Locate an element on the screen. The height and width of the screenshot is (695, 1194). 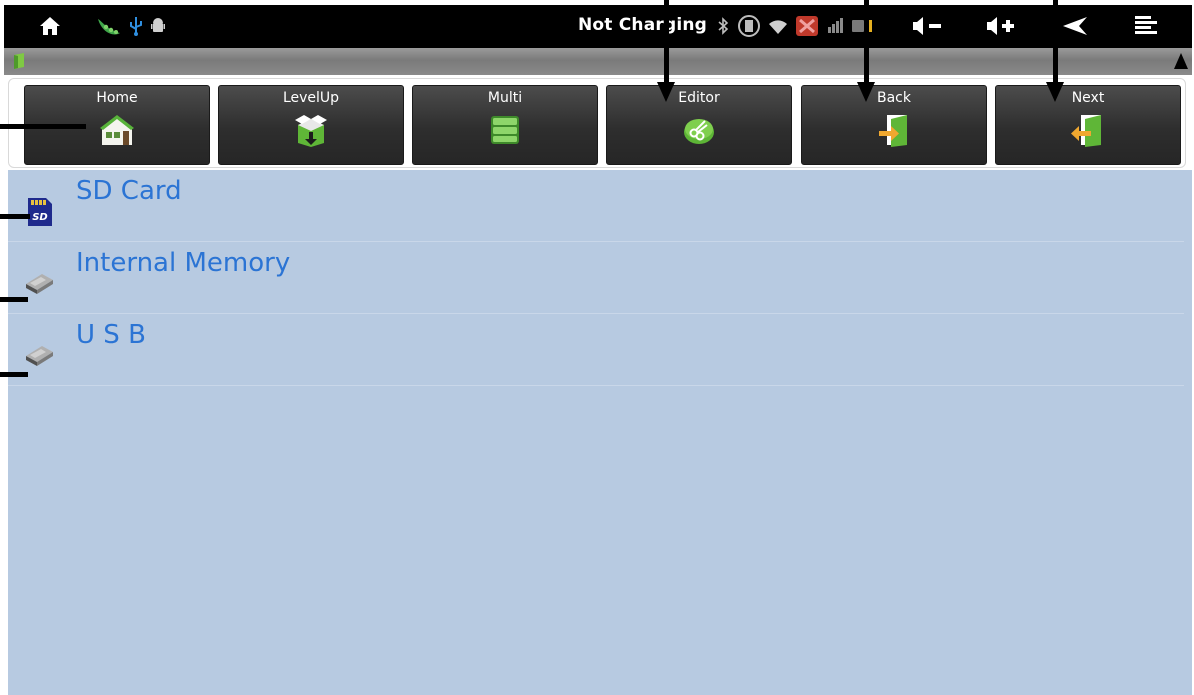
back-button: Back is located at coordinates (894, 125).